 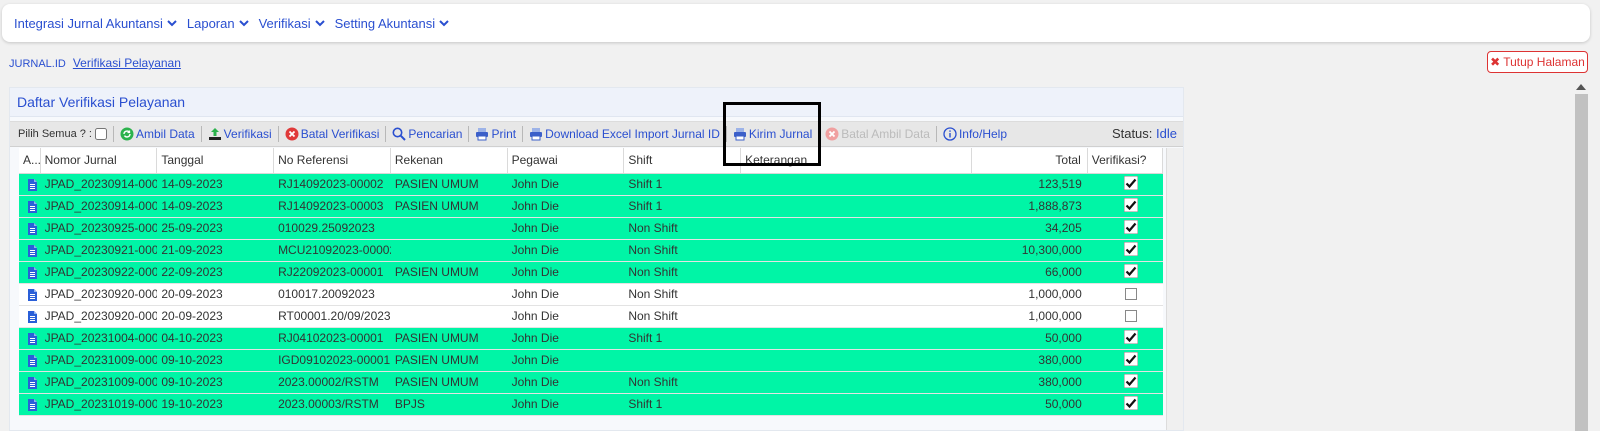 What do you see at coordinates (1030, 160) in the screenshot?
I see `column-header-total: Total` at bounding box center [1030, 160].